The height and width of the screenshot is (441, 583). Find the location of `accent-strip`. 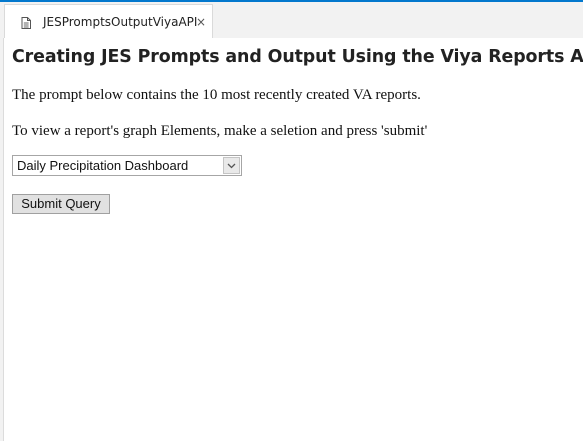

accent-strip is located at coordinates (291, 1).